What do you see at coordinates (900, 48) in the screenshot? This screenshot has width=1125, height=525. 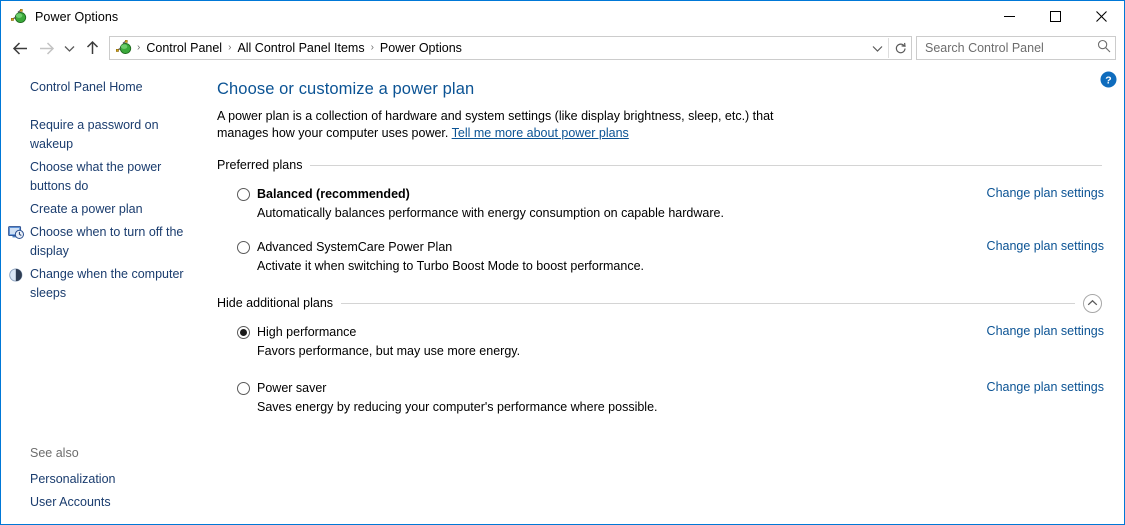 I see `refresh-icon` at bounding box center [900, 48].